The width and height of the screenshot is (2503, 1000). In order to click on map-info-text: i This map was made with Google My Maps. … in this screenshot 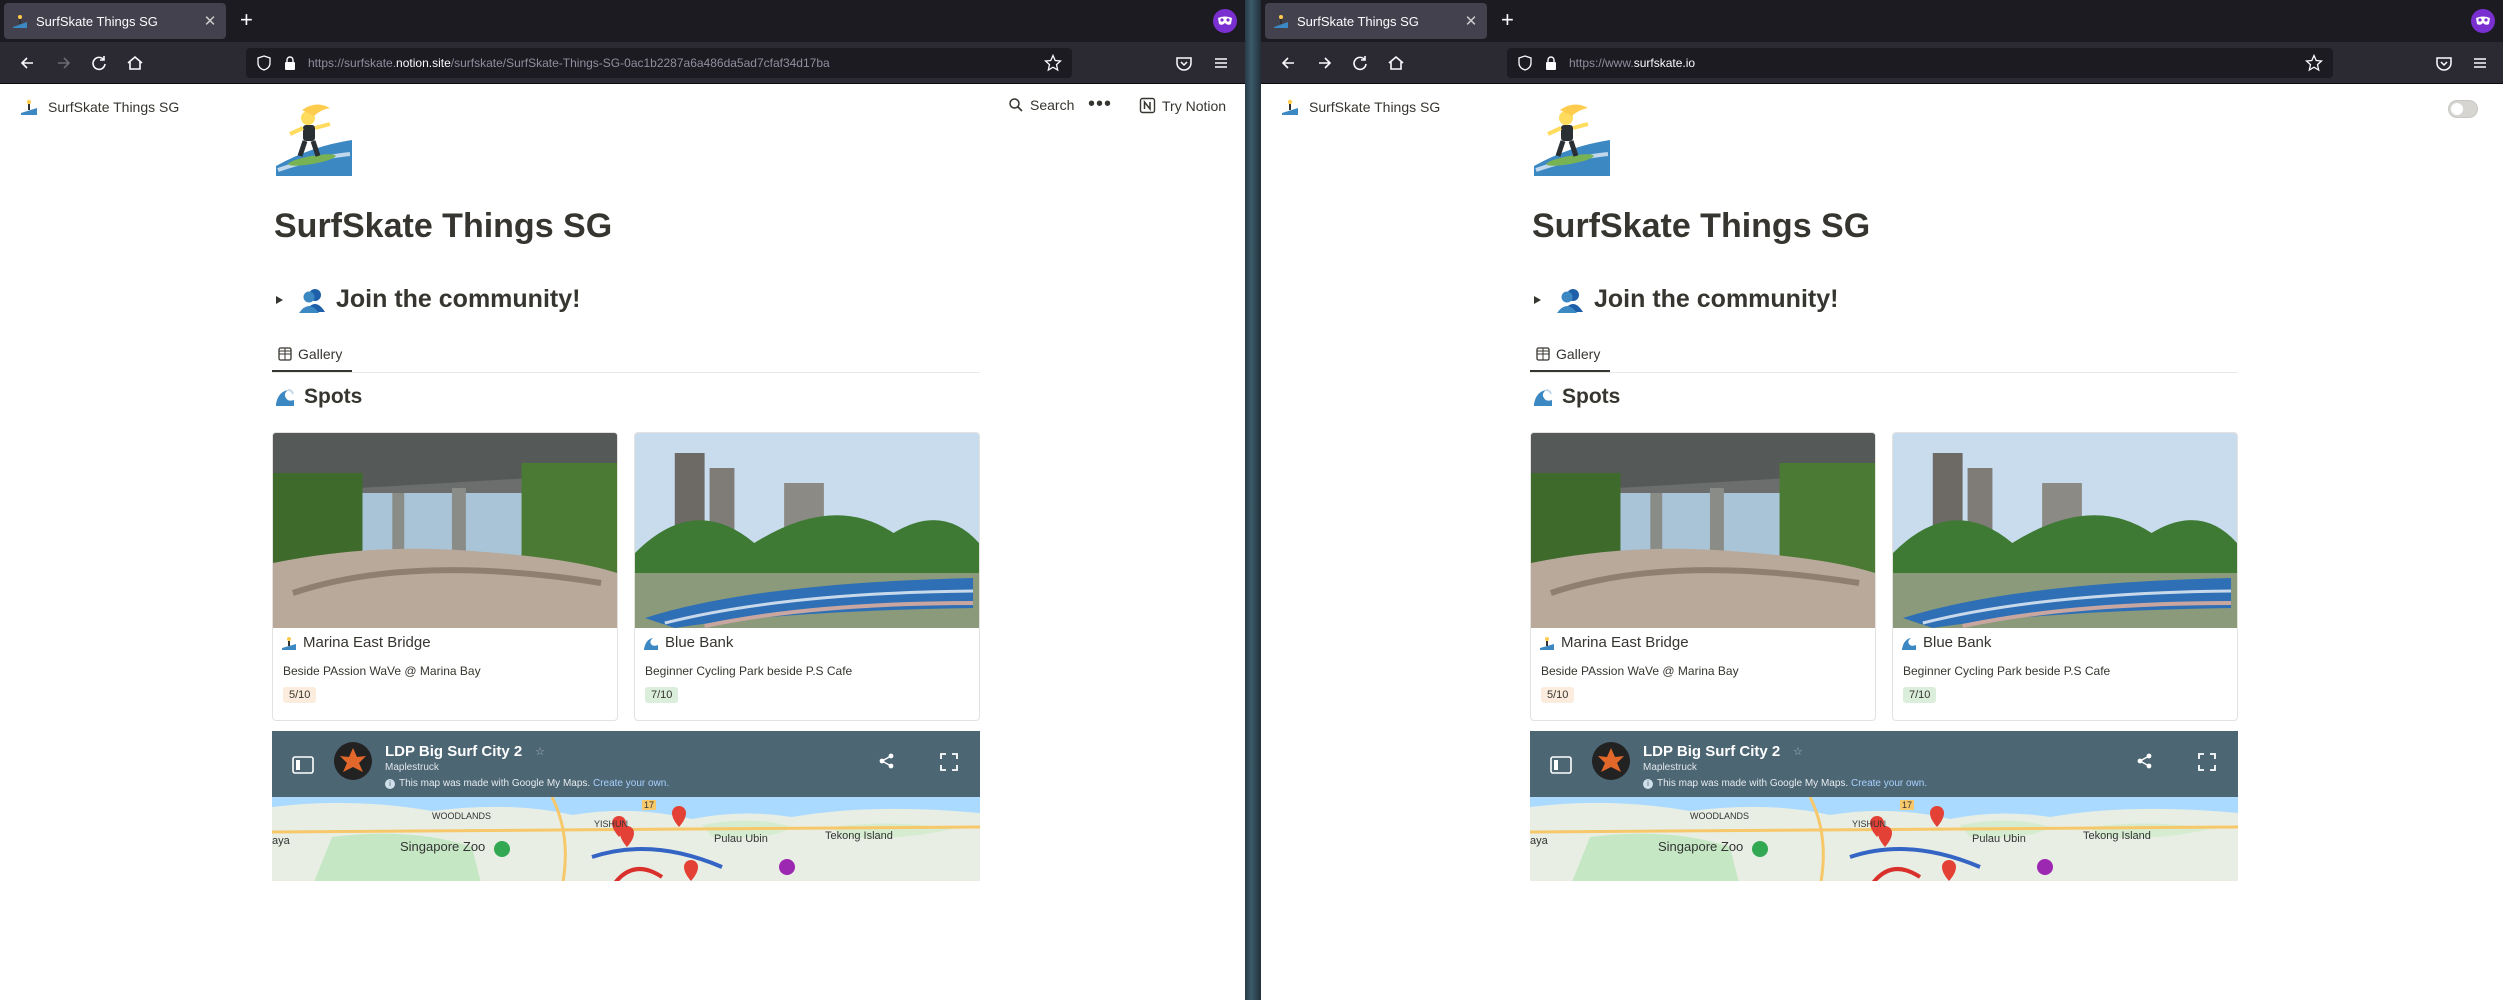, I will do `click(1785, 783)`.